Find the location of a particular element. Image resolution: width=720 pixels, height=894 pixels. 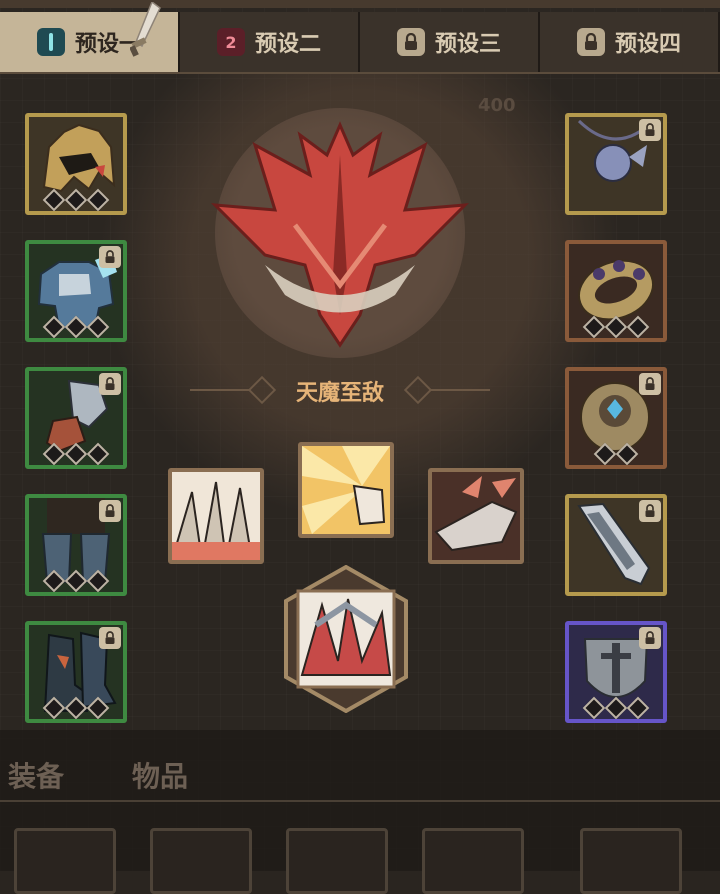

radiant-strike-icon is located at coordinates (346, 490).